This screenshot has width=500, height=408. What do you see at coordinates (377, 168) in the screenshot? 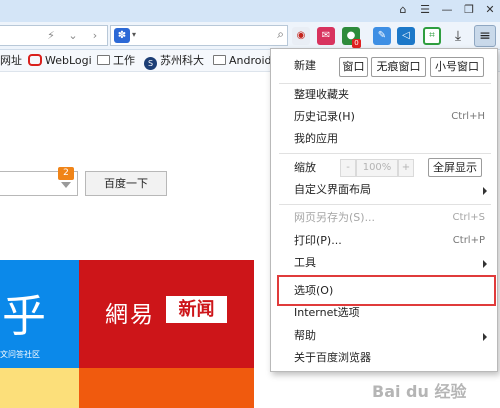
I see `zoom-level: 100%` at bounding box center [377, 168].